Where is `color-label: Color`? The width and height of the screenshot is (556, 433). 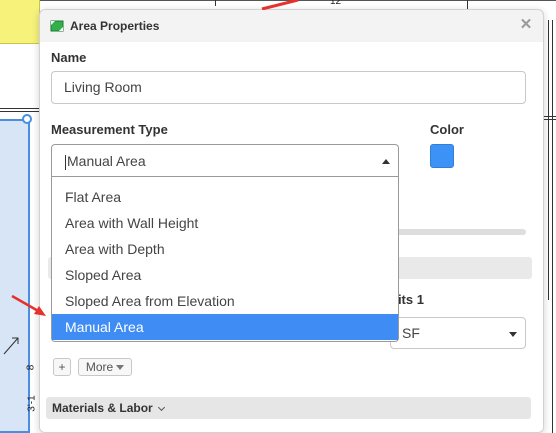 color-label: Color is located at coordinates (447, 129).